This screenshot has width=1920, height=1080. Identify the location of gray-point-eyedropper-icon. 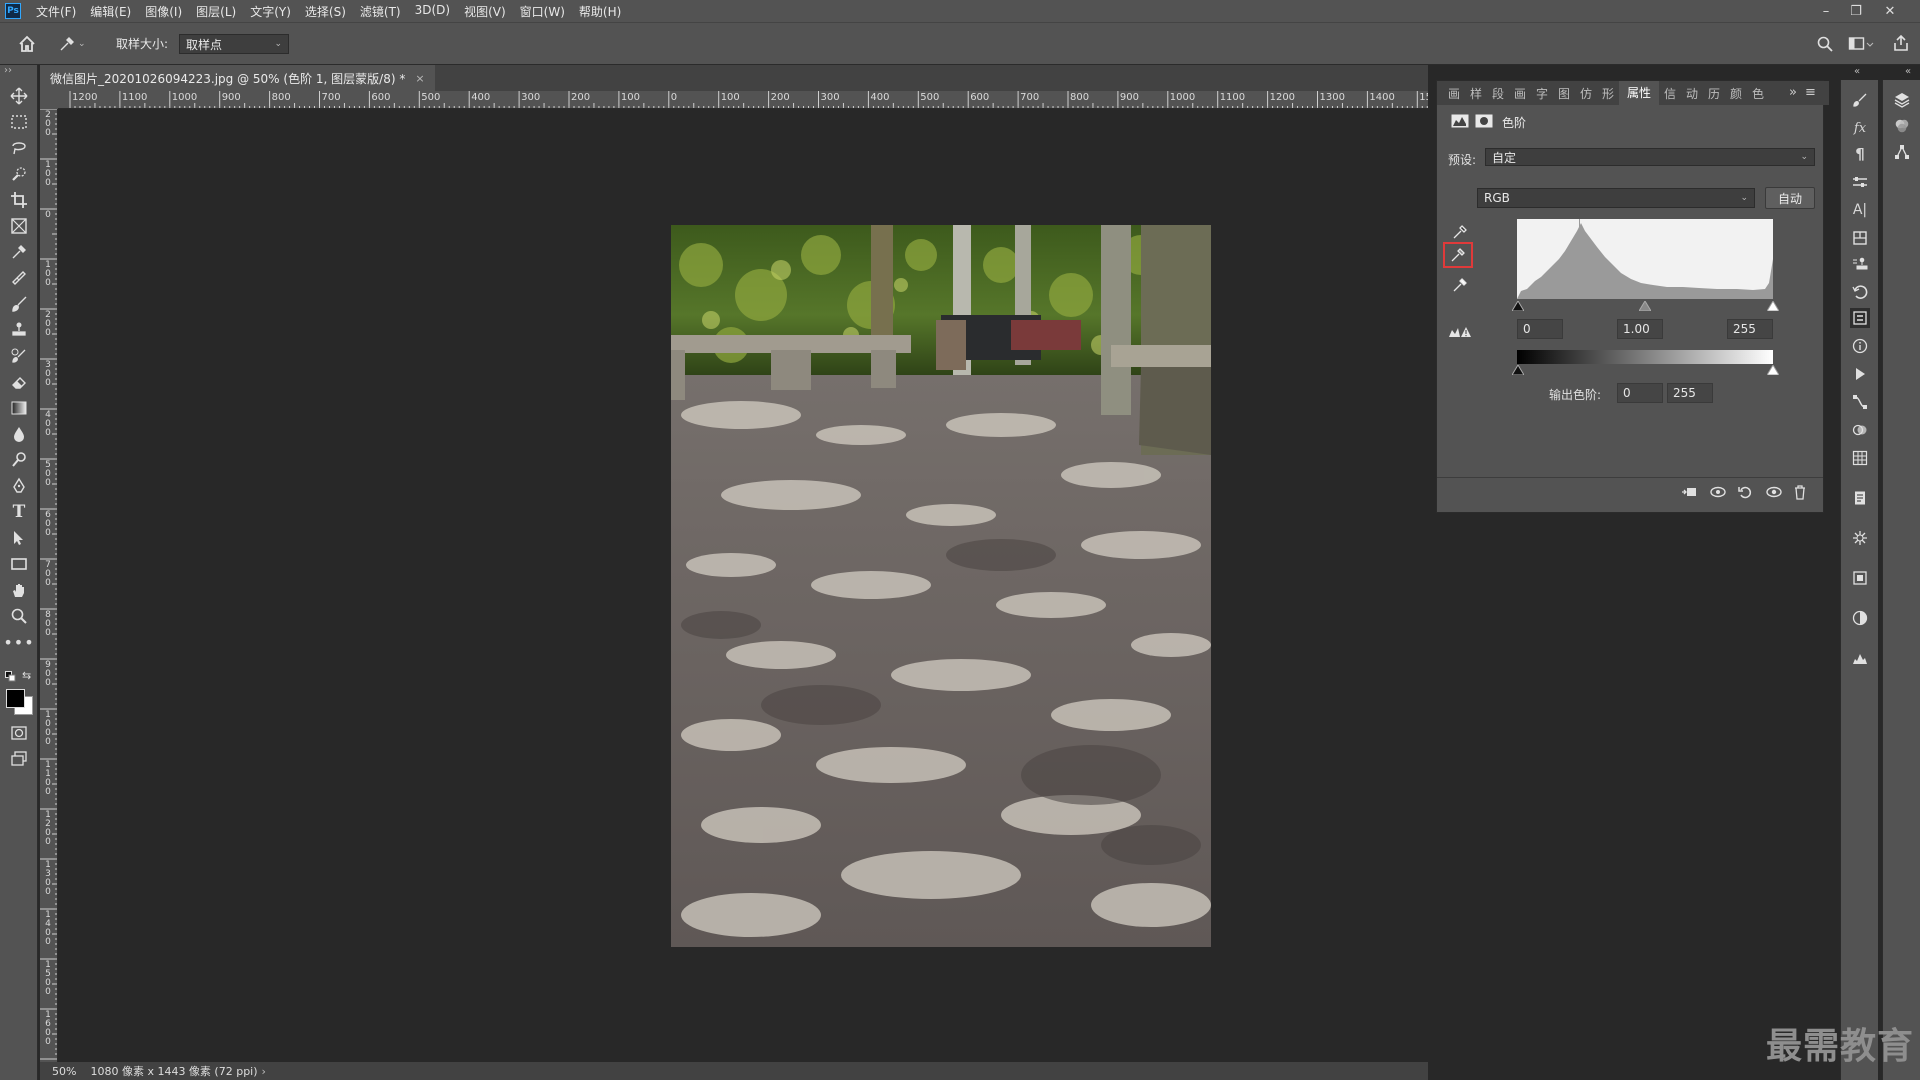
(1458, 255).